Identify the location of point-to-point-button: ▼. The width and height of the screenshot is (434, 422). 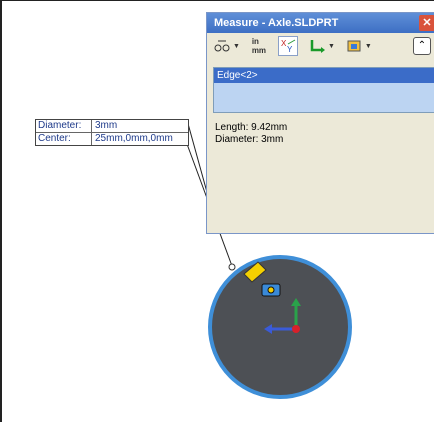
(321, 46).